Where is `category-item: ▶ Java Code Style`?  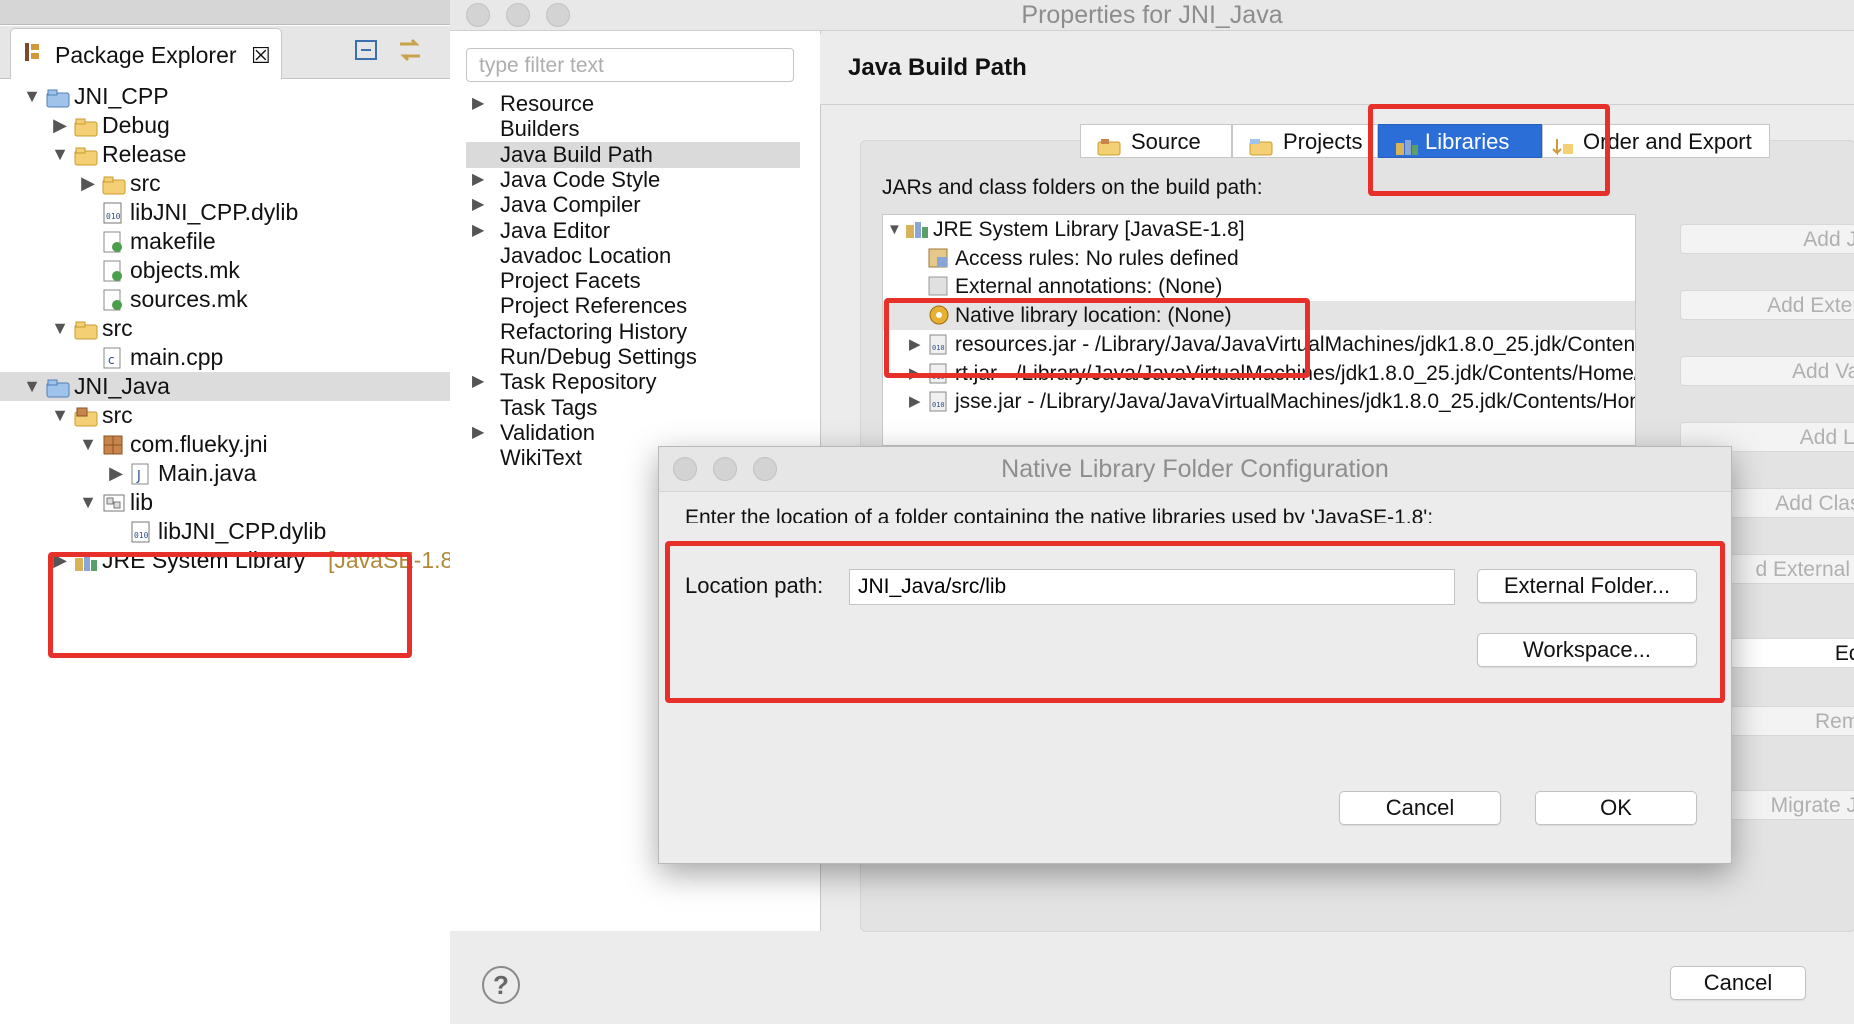 category-item: ▶ Java Code Style is located at coordinates (633, 180).